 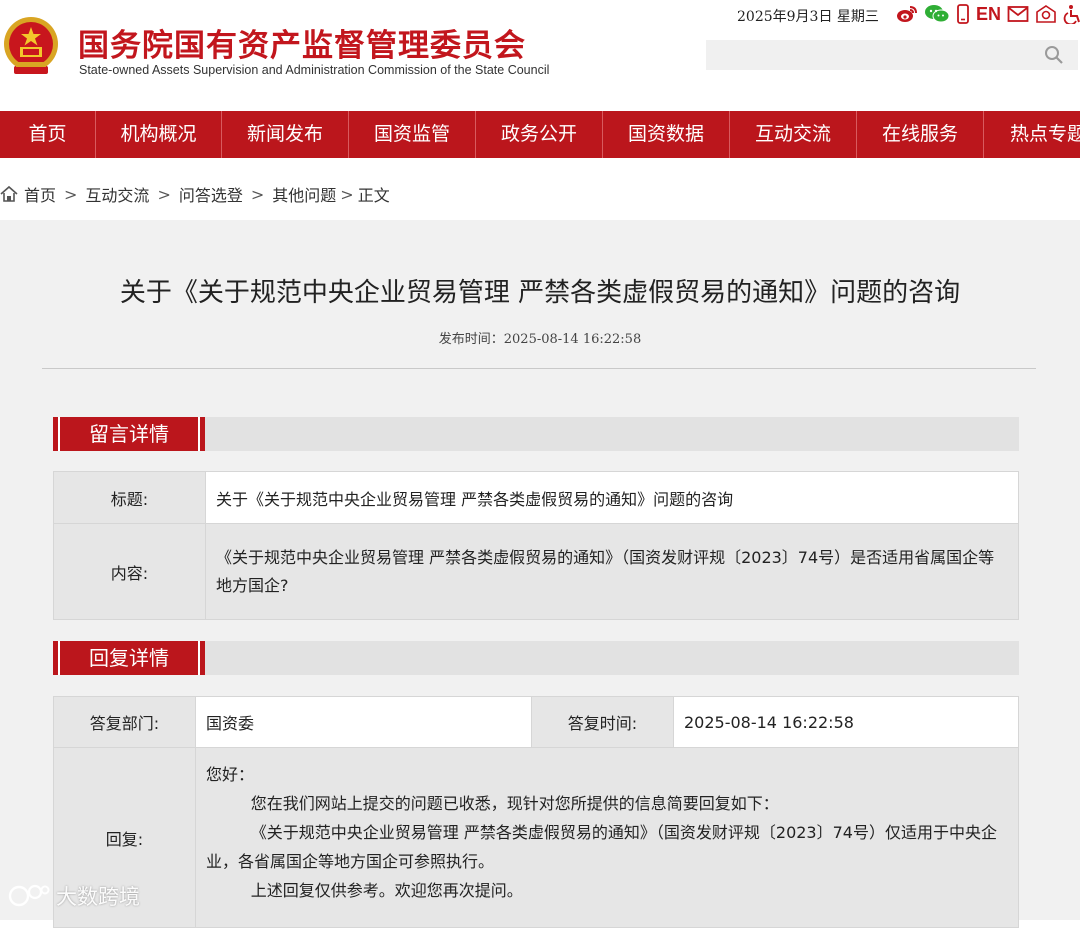 I want to click on wechat-icon, so click(x=937, y=14).